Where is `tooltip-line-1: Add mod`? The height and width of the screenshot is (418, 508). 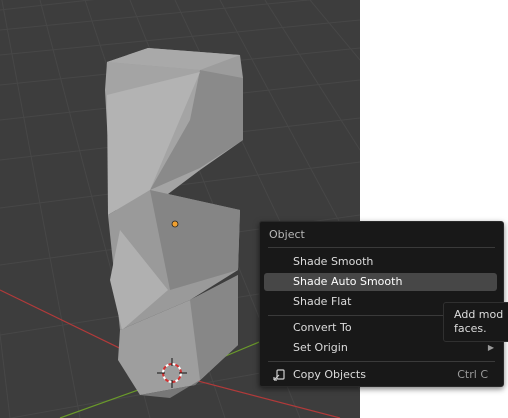
tooltip-line-1: Add mod is located at coordinates (479, 314).